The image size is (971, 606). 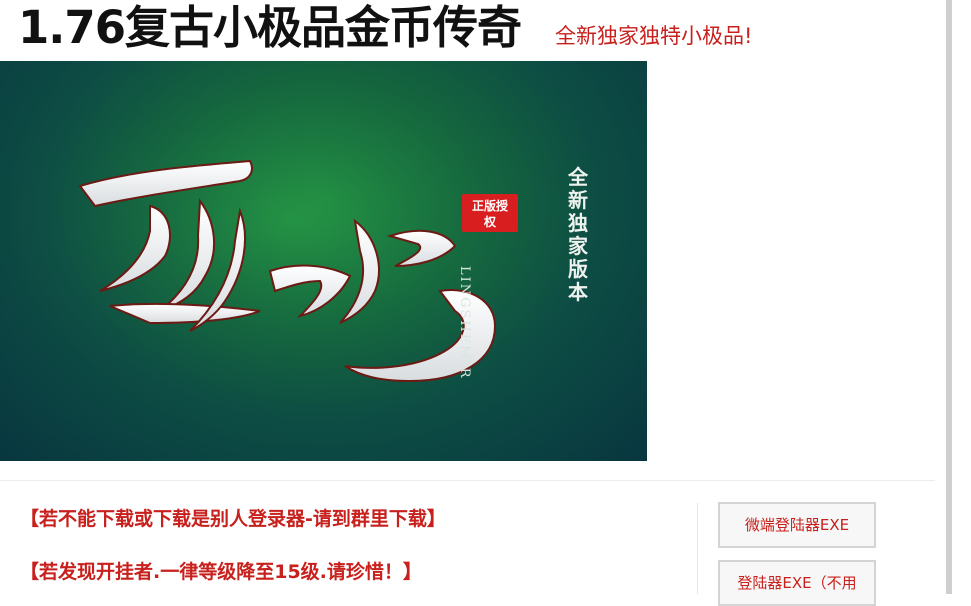 What do you see at coordinates (697, 548) in the screenshot?
I see `column-divider` at bounding box center [697, 548].